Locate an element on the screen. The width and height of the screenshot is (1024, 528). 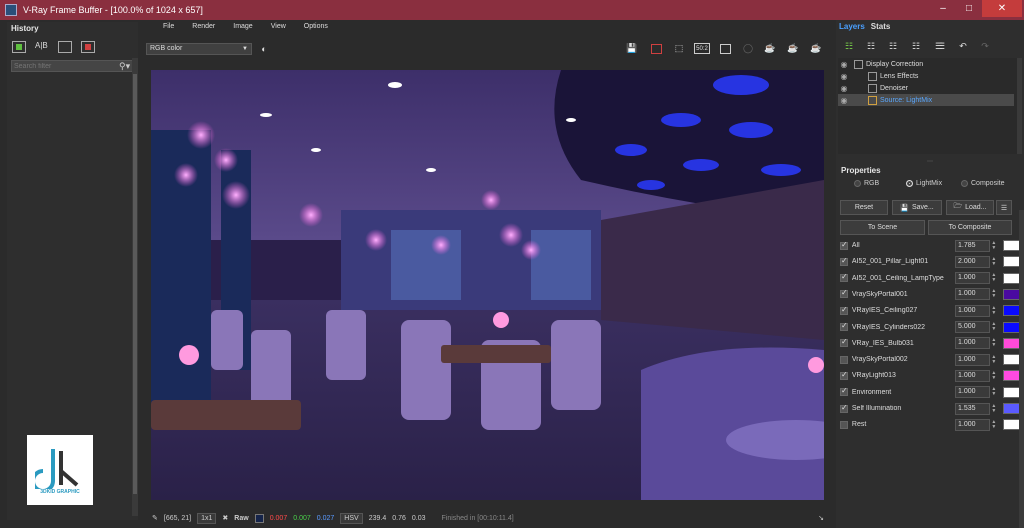
reset-button: Reset is located at coordinates (864, 207).